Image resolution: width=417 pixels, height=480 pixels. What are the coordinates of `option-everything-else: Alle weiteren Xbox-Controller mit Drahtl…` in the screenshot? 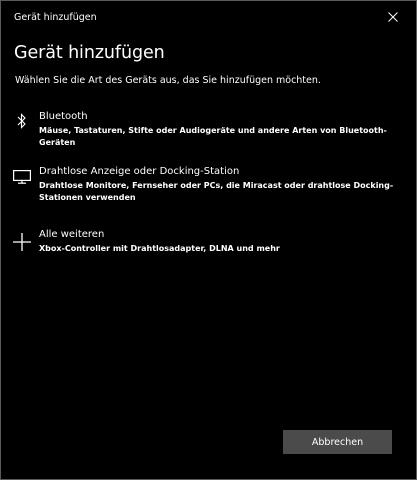 It's located at (208, 243).